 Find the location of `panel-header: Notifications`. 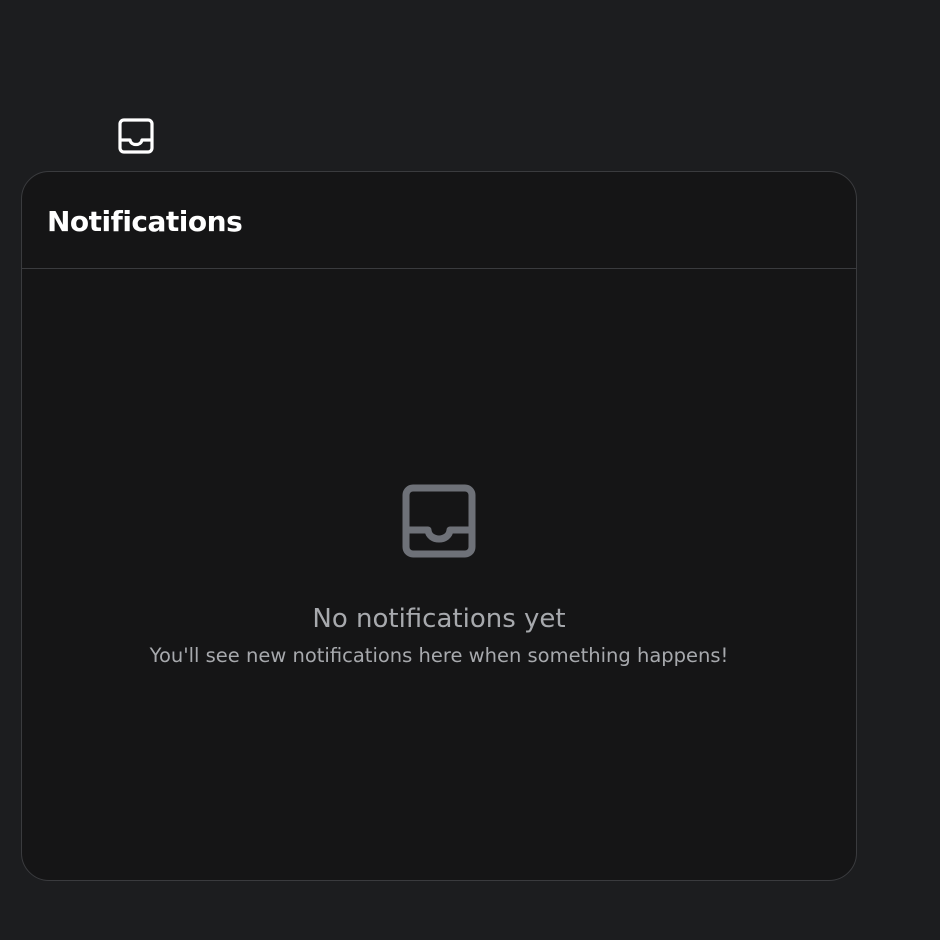

panel-header: Notifications is located at coordinates (439, 220).